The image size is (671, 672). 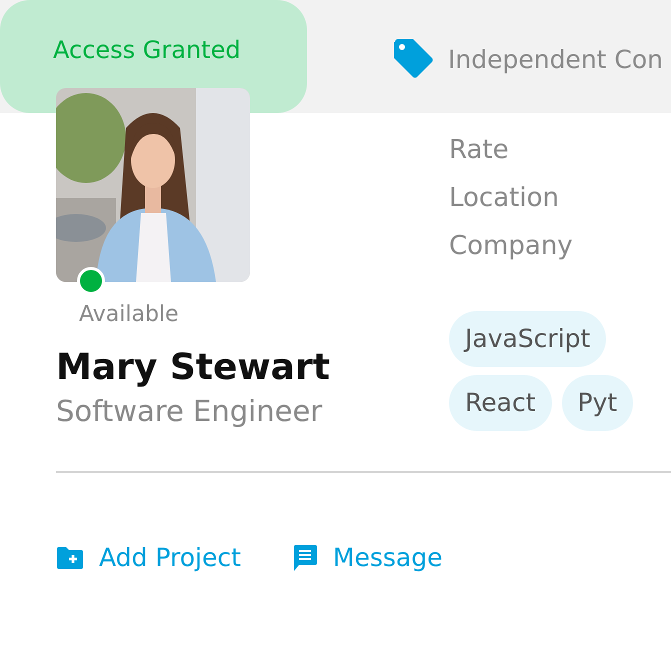 What do you see at coordinates (527, 339) in the screenshot?
I see `skill-tag: JavaScript` at bounding box center [527, 339].